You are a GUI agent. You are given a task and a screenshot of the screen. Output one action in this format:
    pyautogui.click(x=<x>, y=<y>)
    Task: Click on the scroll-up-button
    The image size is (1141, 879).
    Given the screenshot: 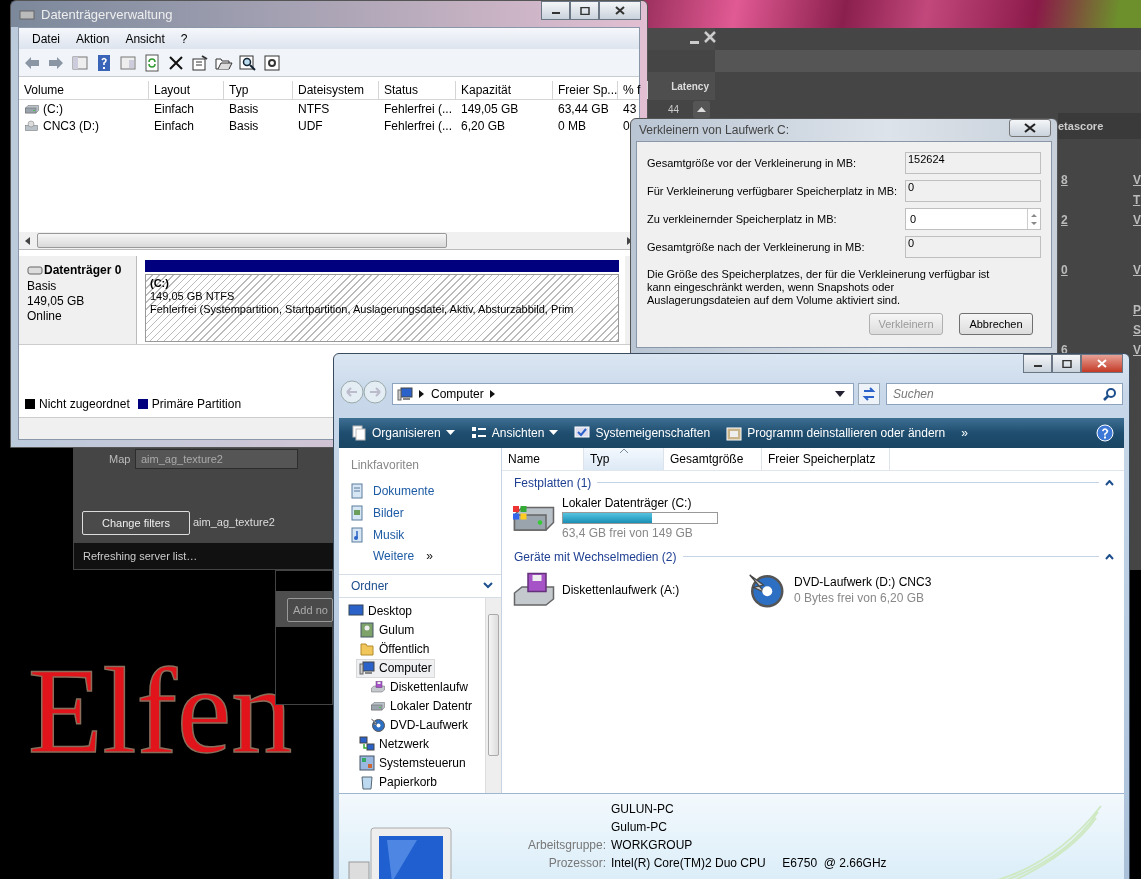 What is the action you would take?
    pyautogui.click(x=701, y=109)
    